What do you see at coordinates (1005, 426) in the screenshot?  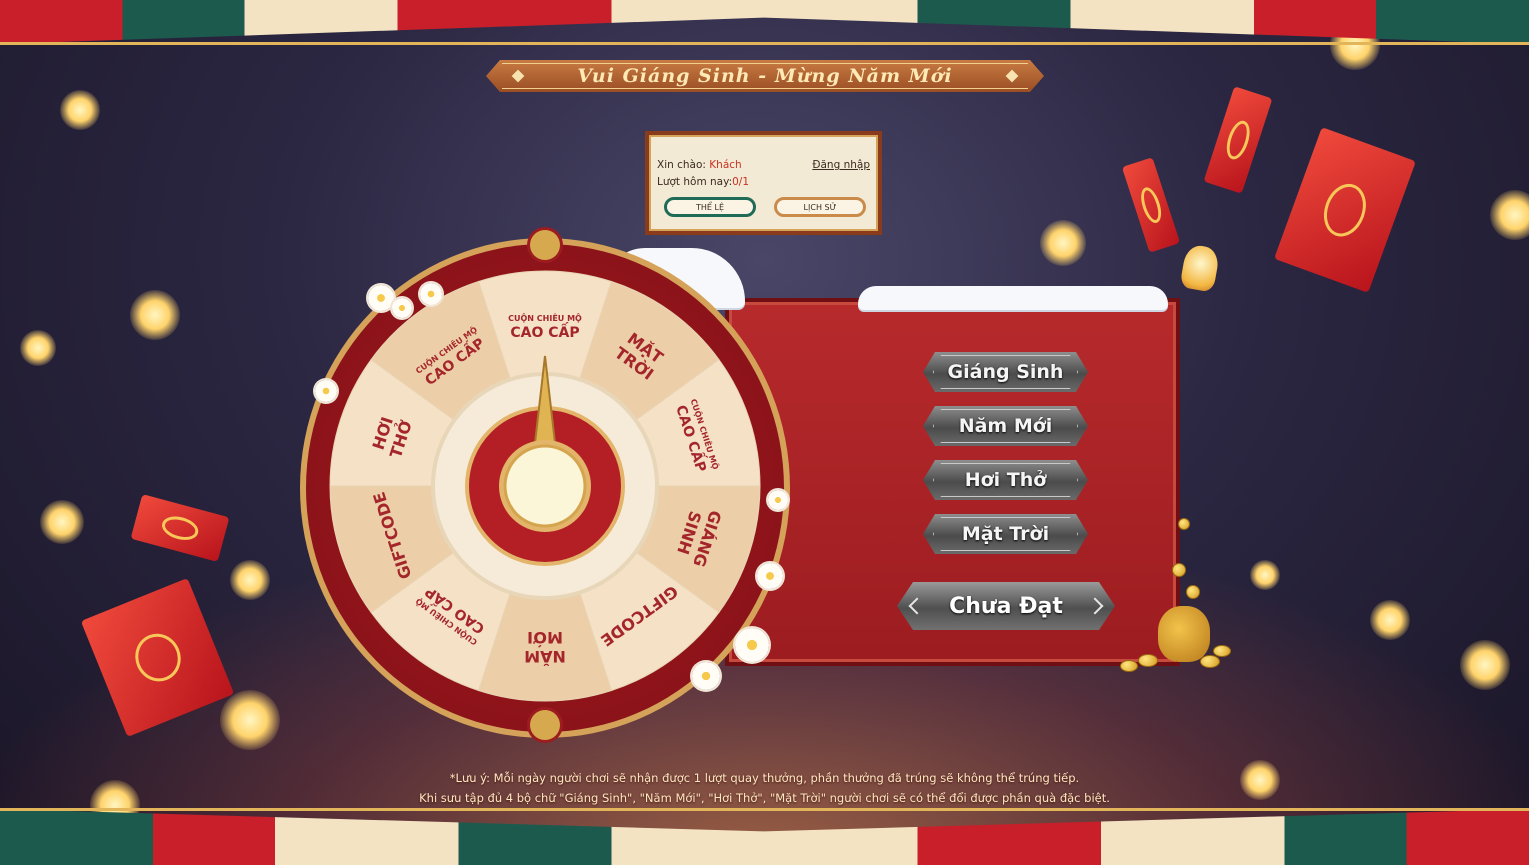 I see `word-button-nam-moi: Năm Mới` at bounding box center [1005, 426].